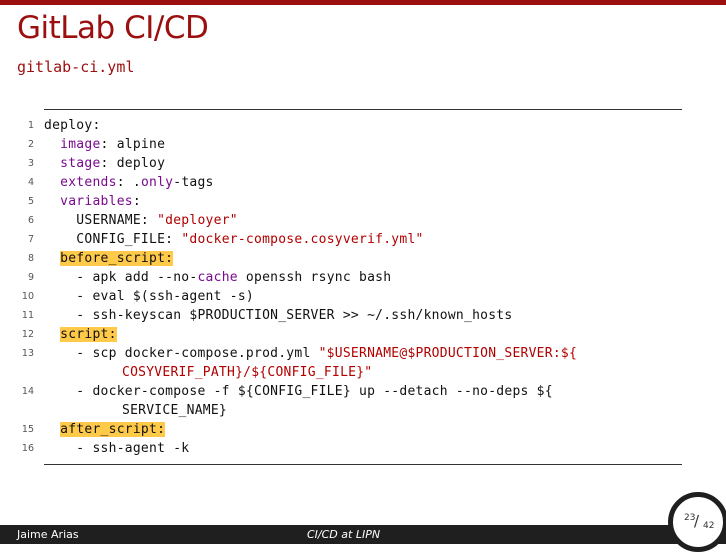  I want to click on code-text: before_script:, so click(362, 258).